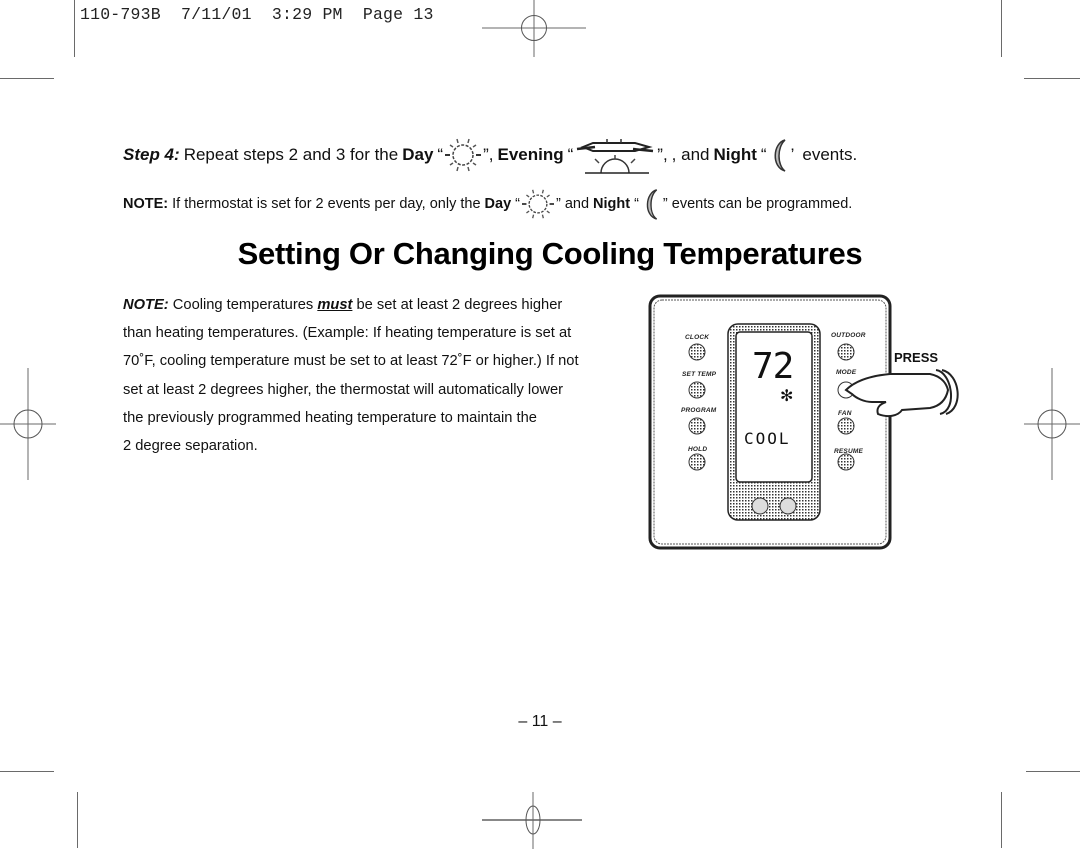  What do you see at coordinates (190, 446) in the screenshot?
I see `paragraph-line: 2 degree separation.` at bounding box center [190, 446].